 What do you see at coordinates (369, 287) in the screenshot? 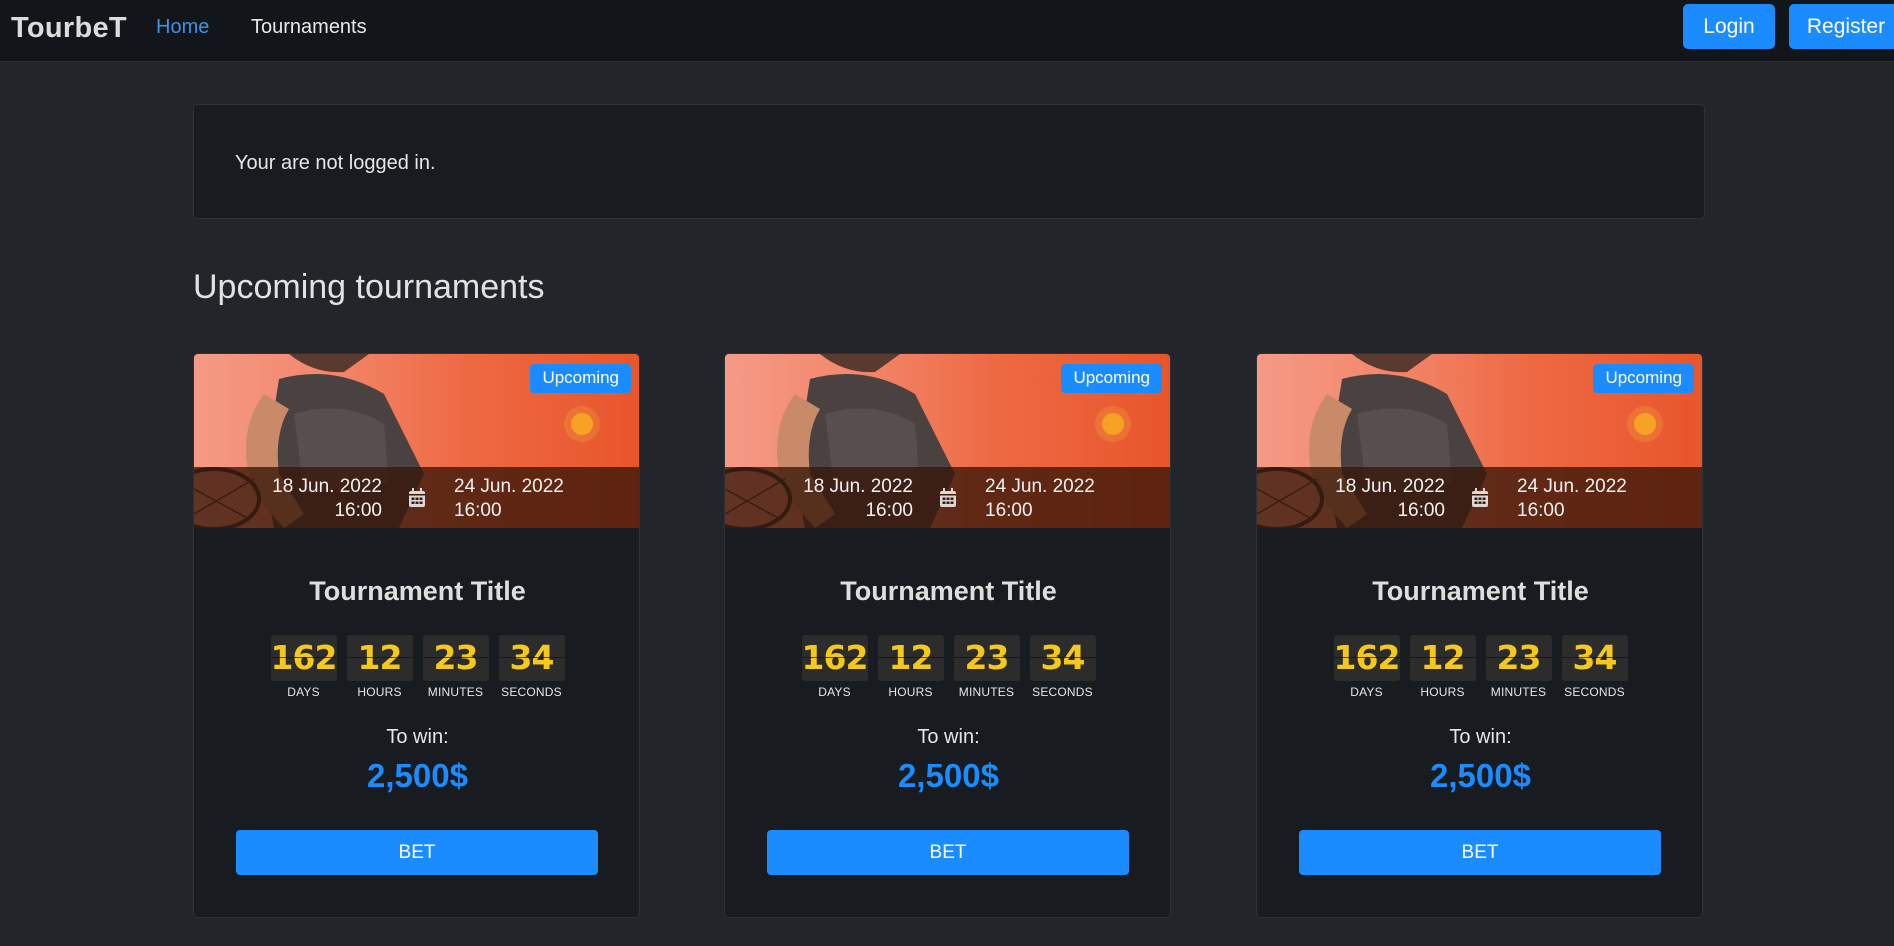
I see `section-title: Upcoming tournaments` at bounding box center [369, 287].